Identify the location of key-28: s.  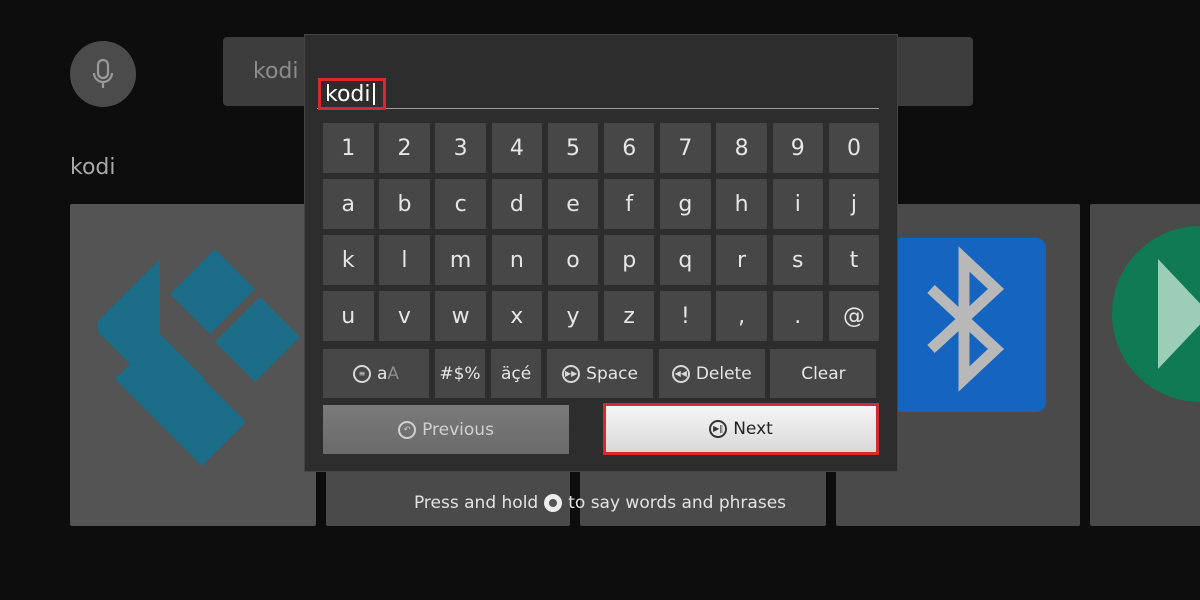
(797, 260).